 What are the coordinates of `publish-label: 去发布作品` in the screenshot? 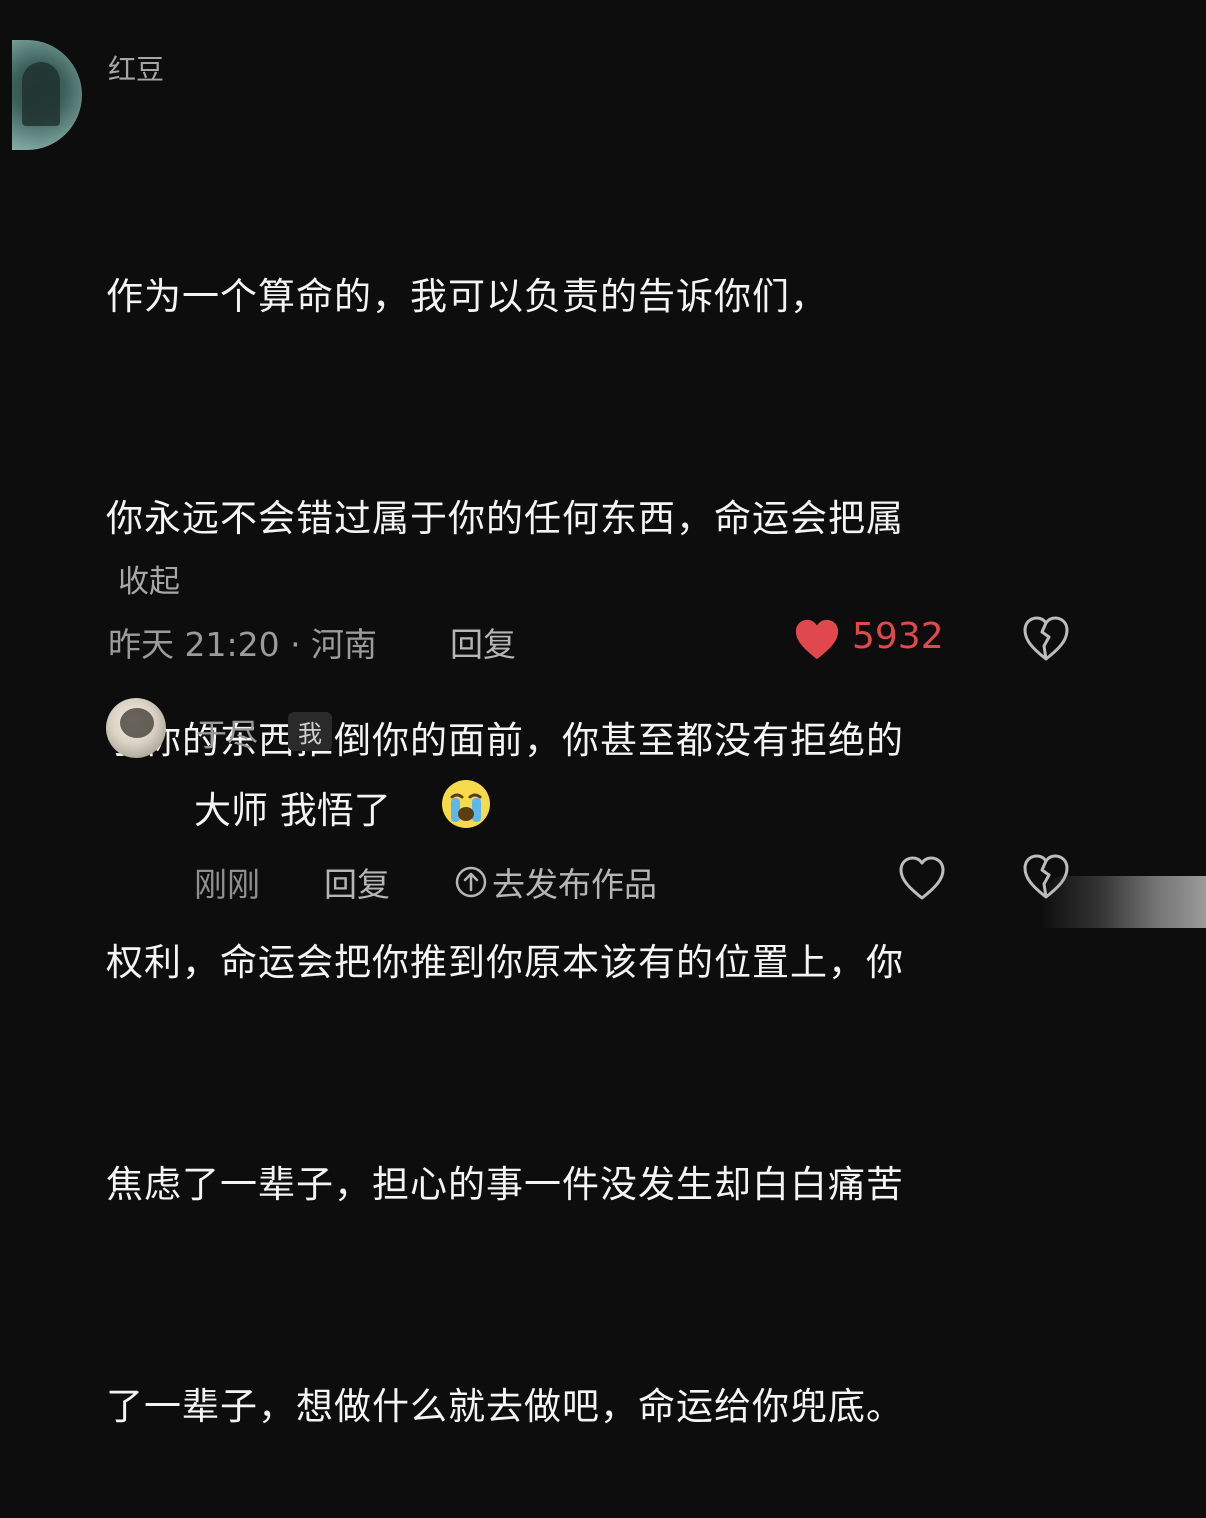 It's located at (574, 884).